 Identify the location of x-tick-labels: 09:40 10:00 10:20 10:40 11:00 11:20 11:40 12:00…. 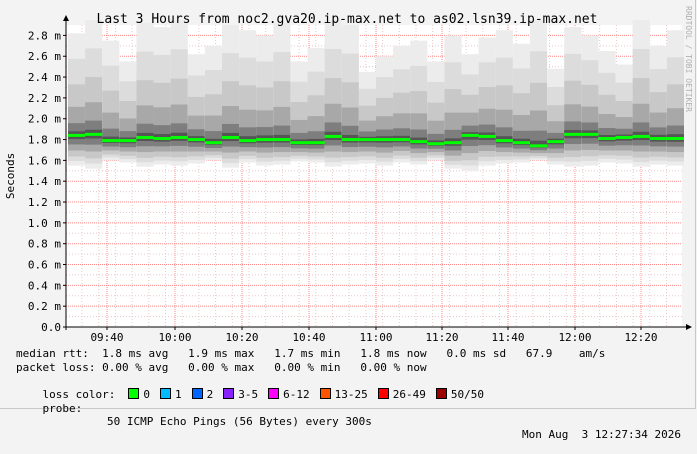
(373, 337).